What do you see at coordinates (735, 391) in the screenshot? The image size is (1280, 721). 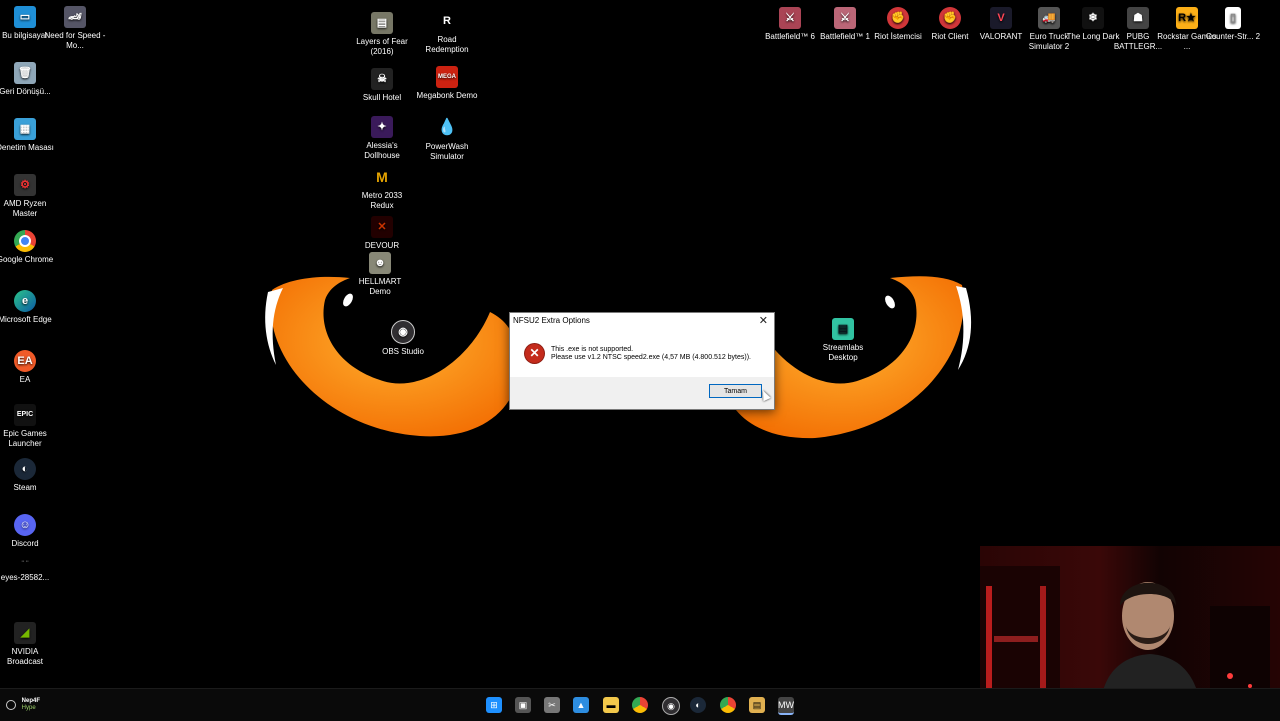 I see `ok-button: Tamam` at bounding box center [735, 391].